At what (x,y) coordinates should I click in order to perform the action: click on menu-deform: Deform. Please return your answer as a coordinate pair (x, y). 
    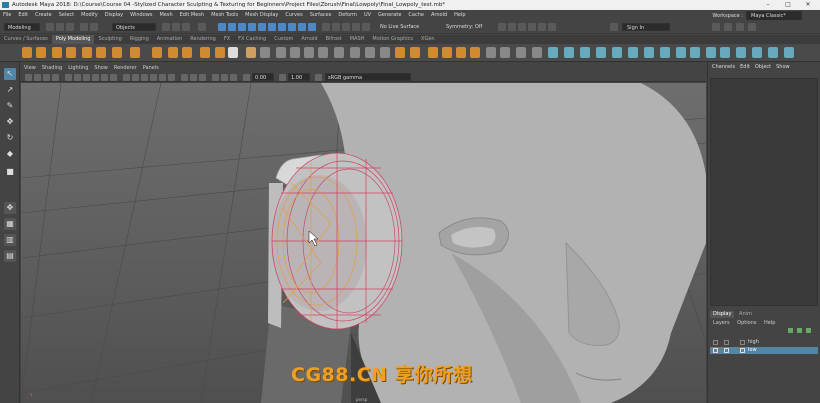
    Looking at the image, I should click on (347, 15).